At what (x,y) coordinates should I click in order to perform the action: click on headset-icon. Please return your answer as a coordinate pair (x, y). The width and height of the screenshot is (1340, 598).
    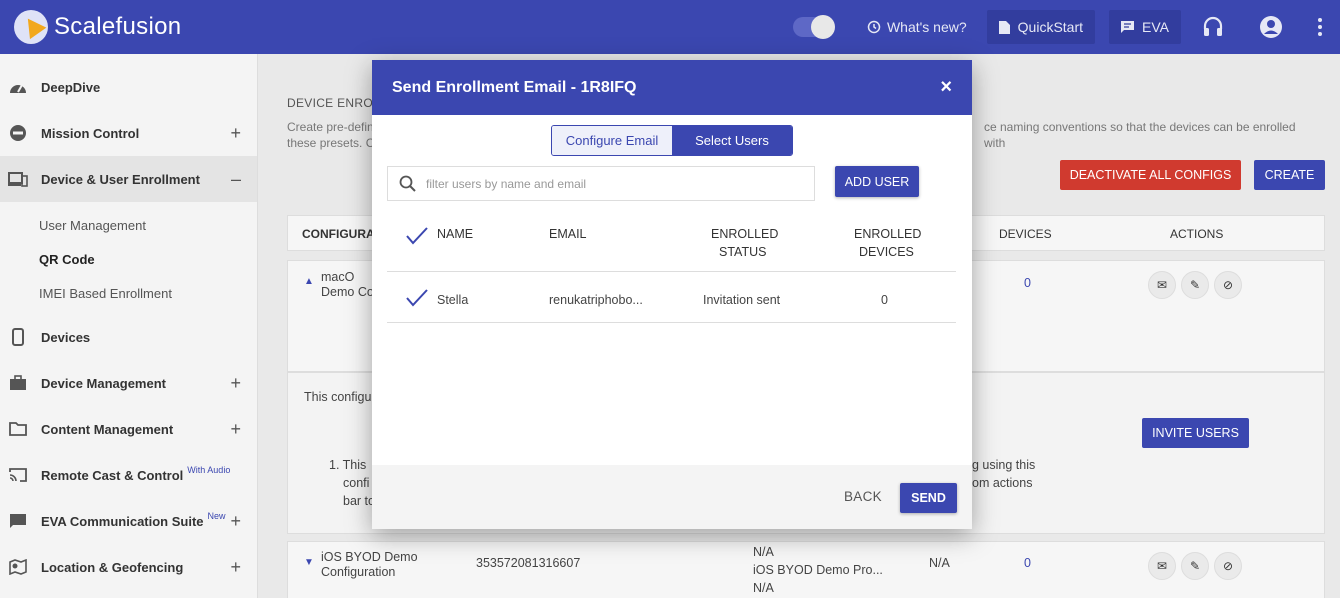
    Looking at the image, I should click on (1213, 27).